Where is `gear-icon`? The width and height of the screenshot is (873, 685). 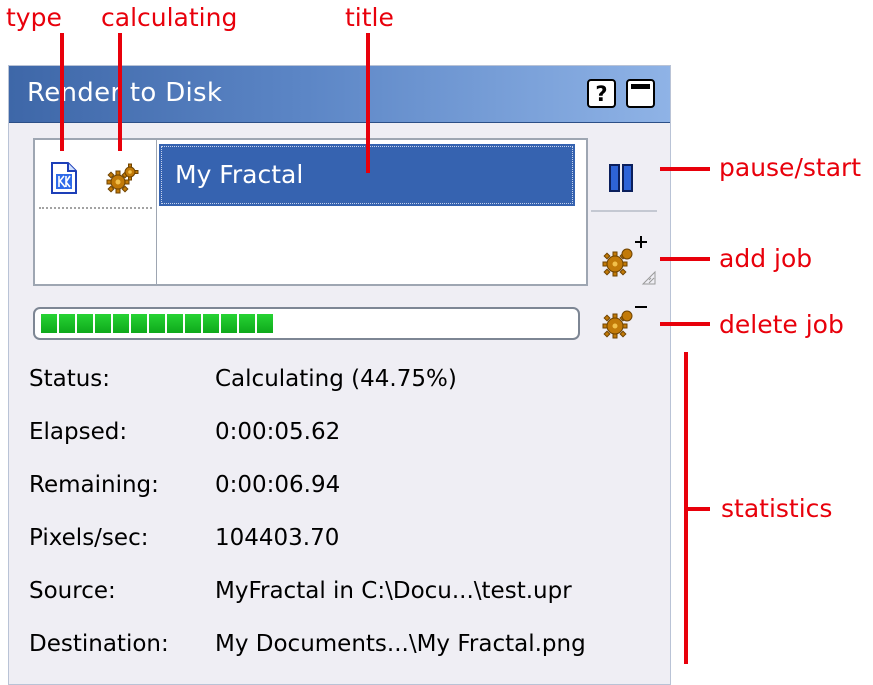 gear-icon is located at coordinates (122, 178).